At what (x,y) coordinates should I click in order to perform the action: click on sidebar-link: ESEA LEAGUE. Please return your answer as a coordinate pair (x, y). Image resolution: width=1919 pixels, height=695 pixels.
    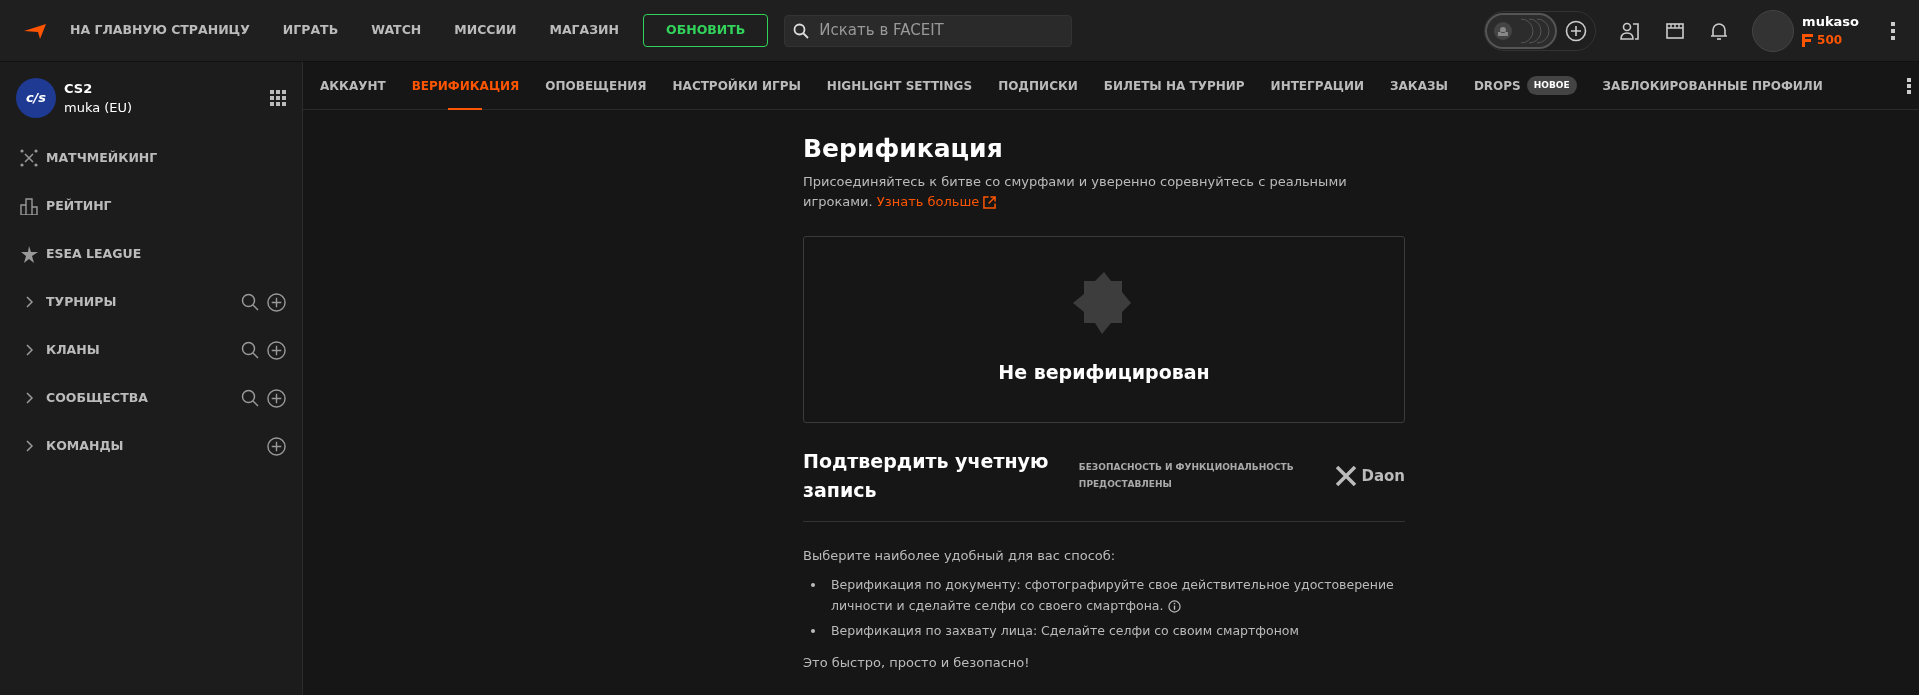
    Looking at the image, I should click on (94, 254).